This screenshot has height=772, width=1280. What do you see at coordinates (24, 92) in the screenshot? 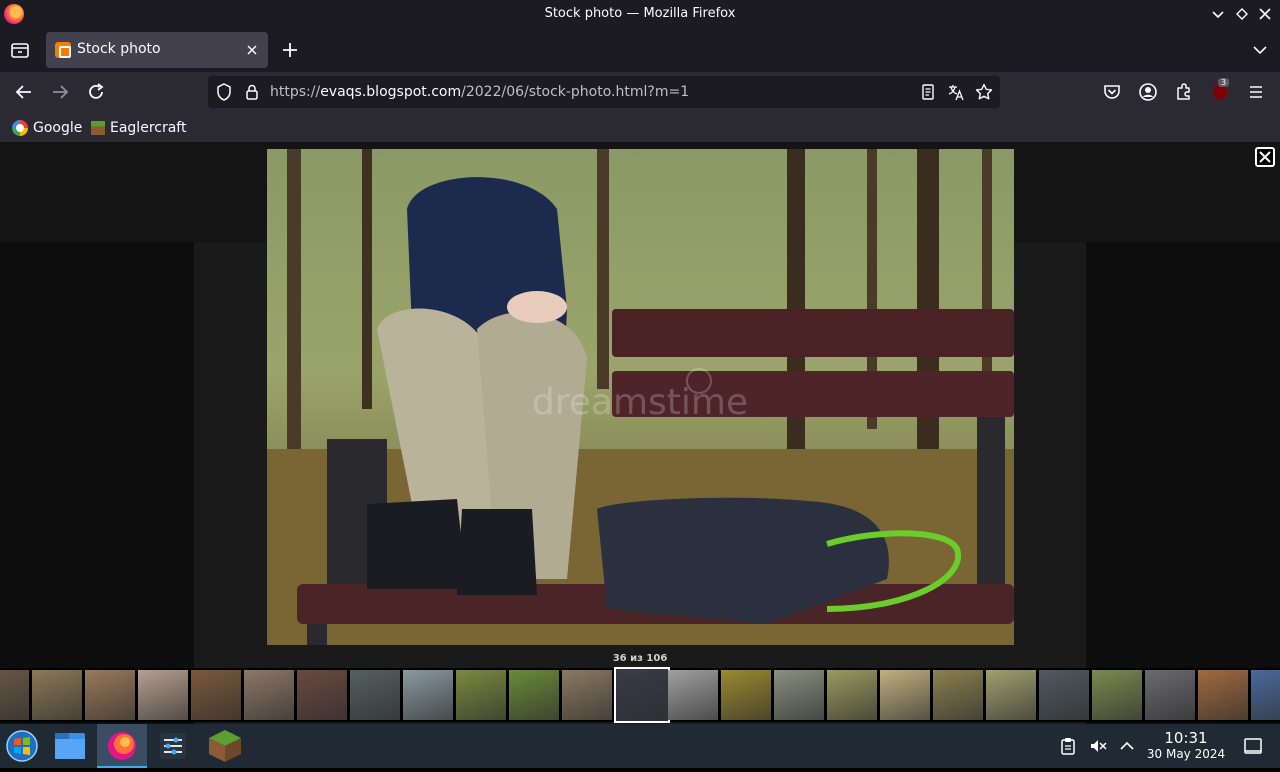
I see `back-arrow-icon` at bounding box center [24, 92].